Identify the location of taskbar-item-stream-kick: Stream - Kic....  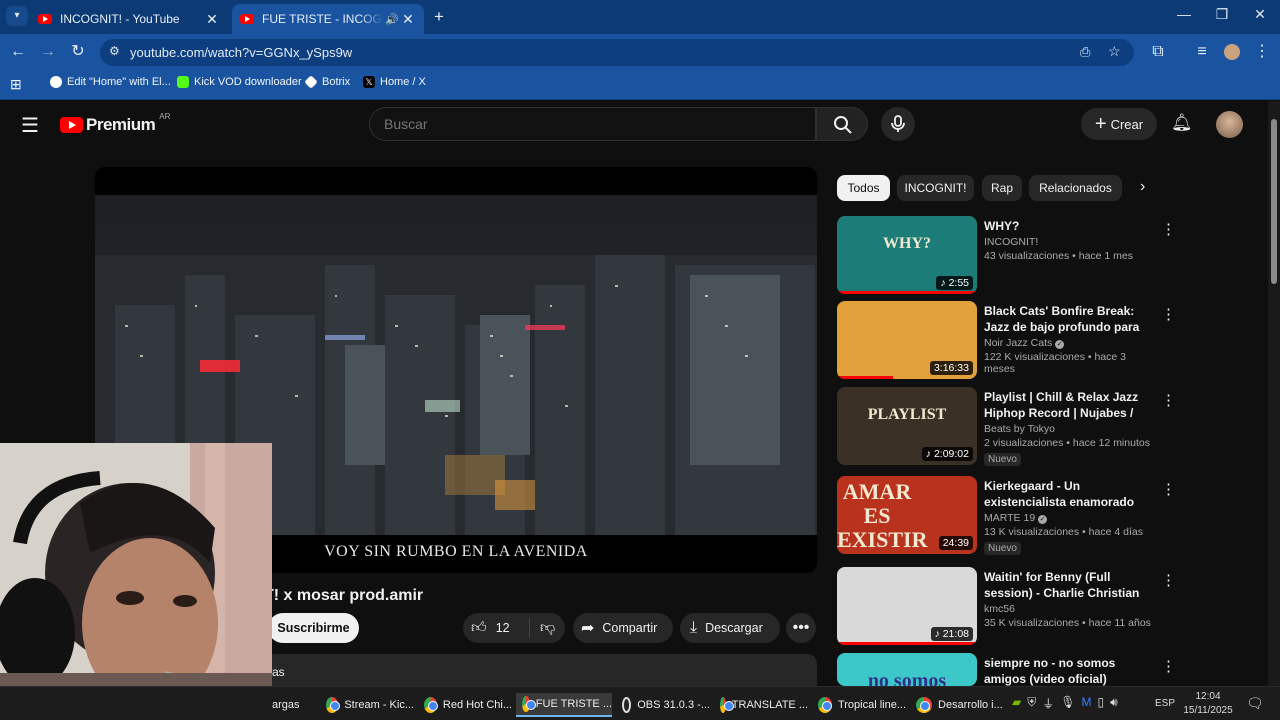
(368, 705).